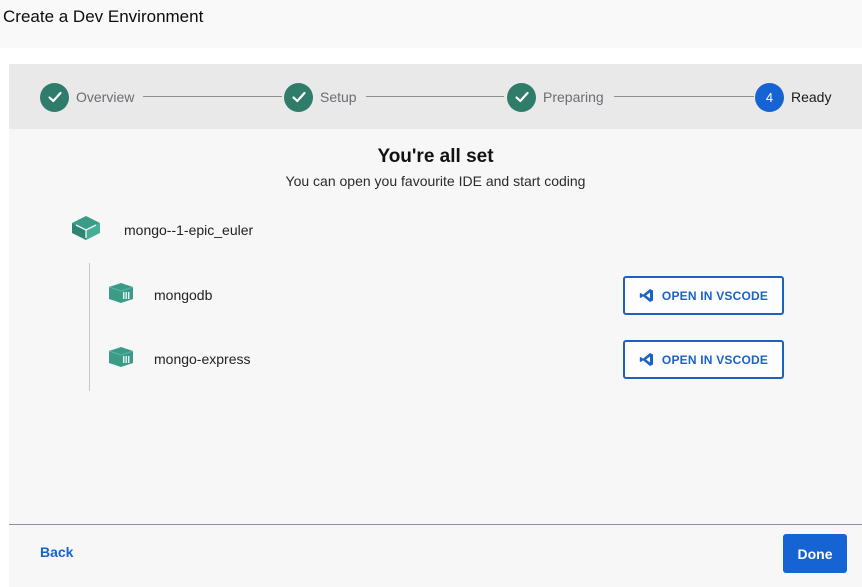  Describe the element at coordinates (56, 554) in the screenshot. I see `back-button: Back` at that location.